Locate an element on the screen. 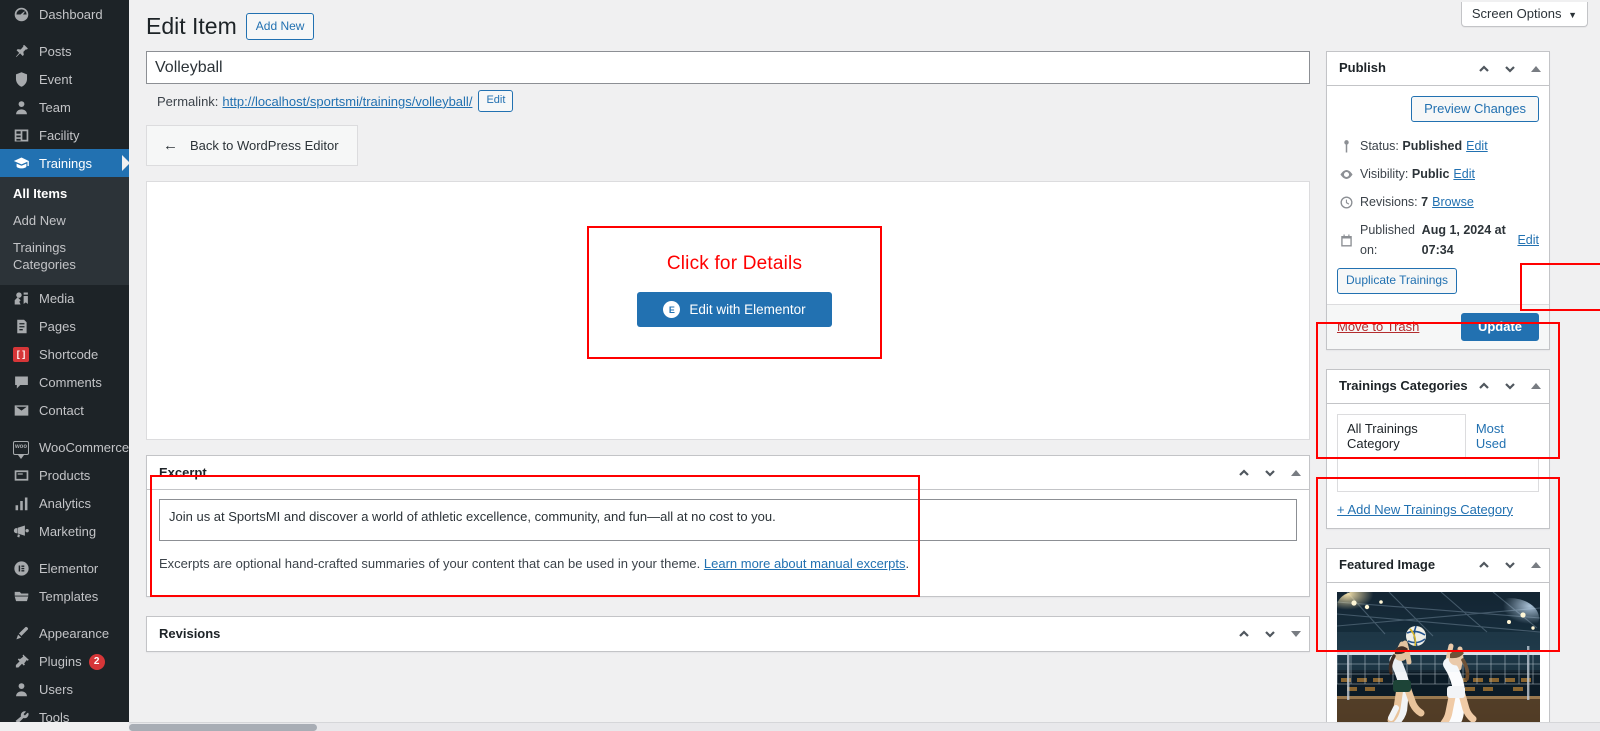 The image size is (1600, 731). sidebar-item-woocommerce: woo WooCommerce is located at coordinates (64, 448).